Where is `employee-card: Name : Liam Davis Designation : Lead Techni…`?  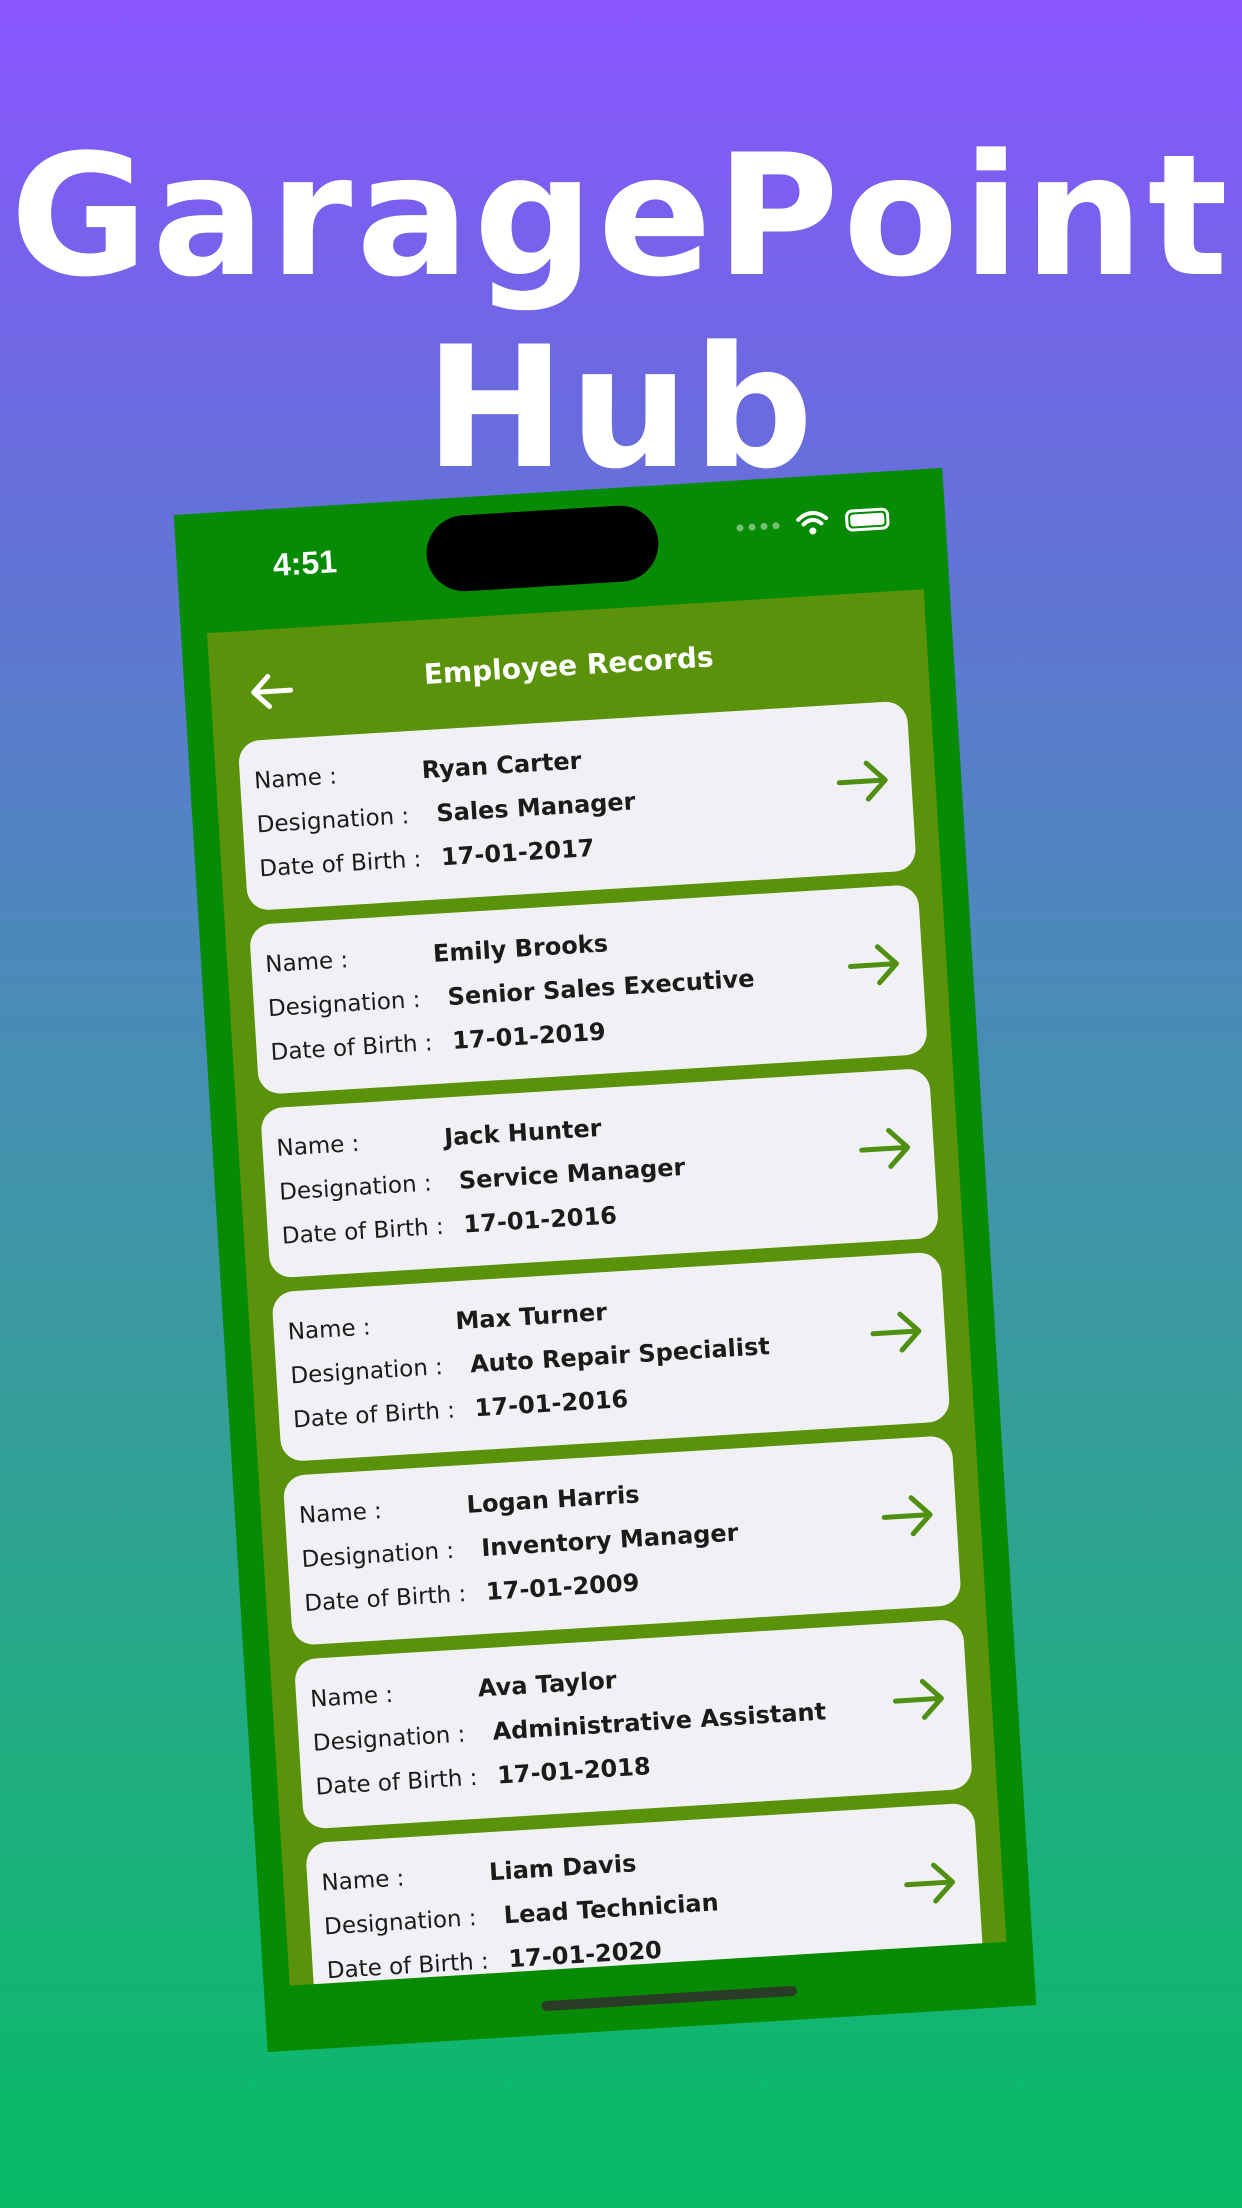 employee-card: Name : Liam Davis Designation : Lead Techni… is located at coordinates (645, 1894).